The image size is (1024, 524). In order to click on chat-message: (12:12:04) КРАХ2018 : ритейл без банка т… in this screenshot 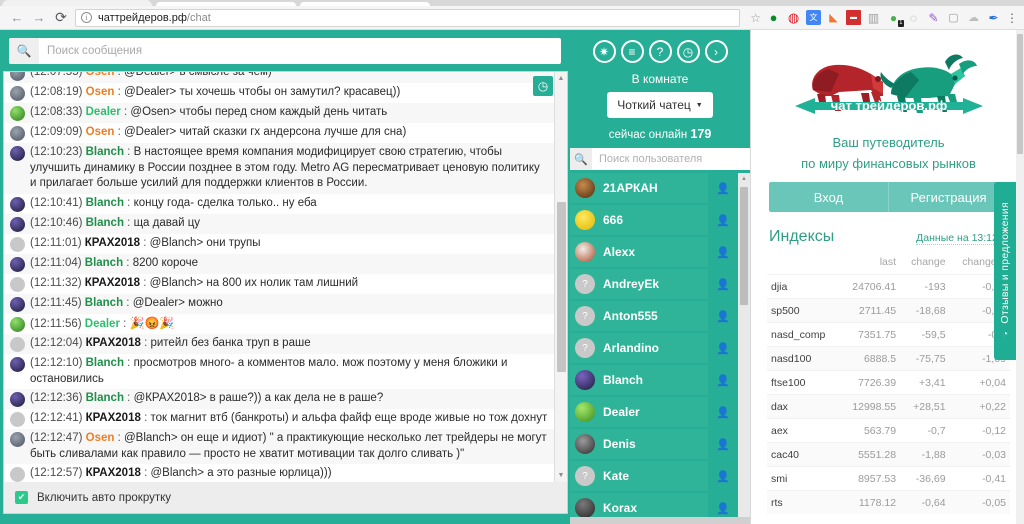, I will do `click(279, 344)`.